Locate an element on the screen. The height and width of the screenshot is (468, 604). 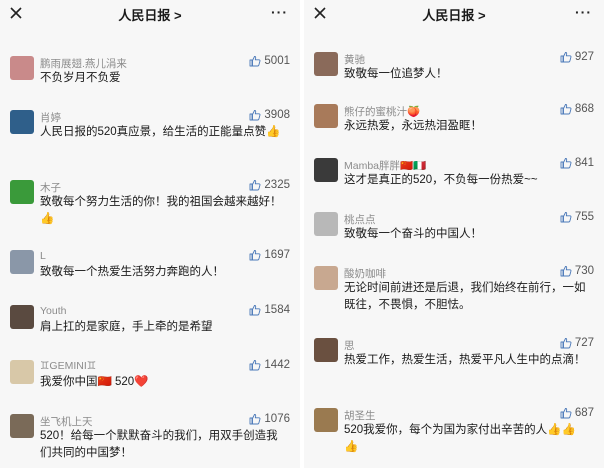
commenter-name: 酸奶咖啡 is located at coordinates (365, 273).